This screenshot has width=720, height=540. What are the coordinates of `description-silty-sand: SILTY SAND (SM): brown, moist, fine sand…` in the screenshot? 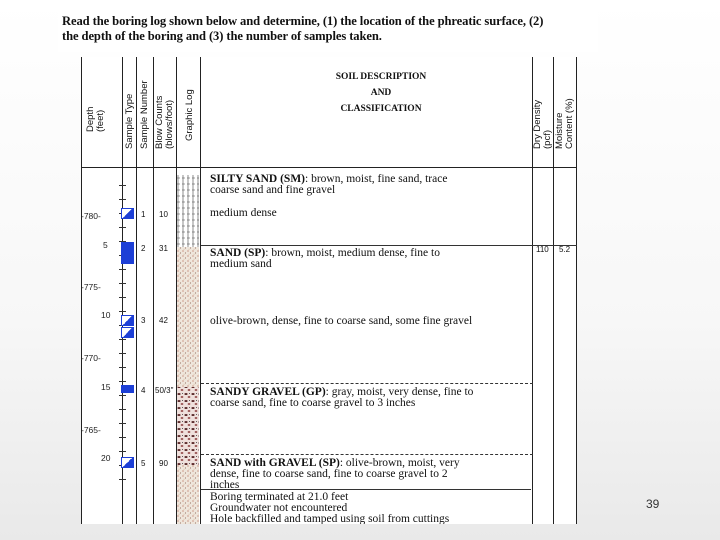 It's located at (329, 184).